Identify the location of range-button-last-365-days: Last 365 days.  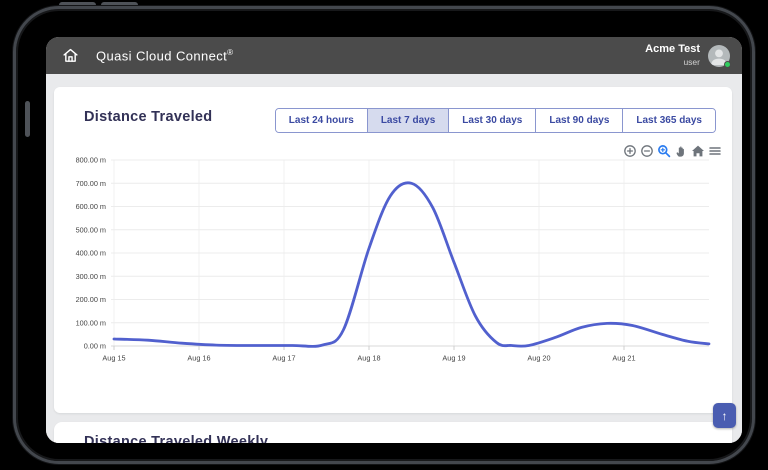
(668, 120).